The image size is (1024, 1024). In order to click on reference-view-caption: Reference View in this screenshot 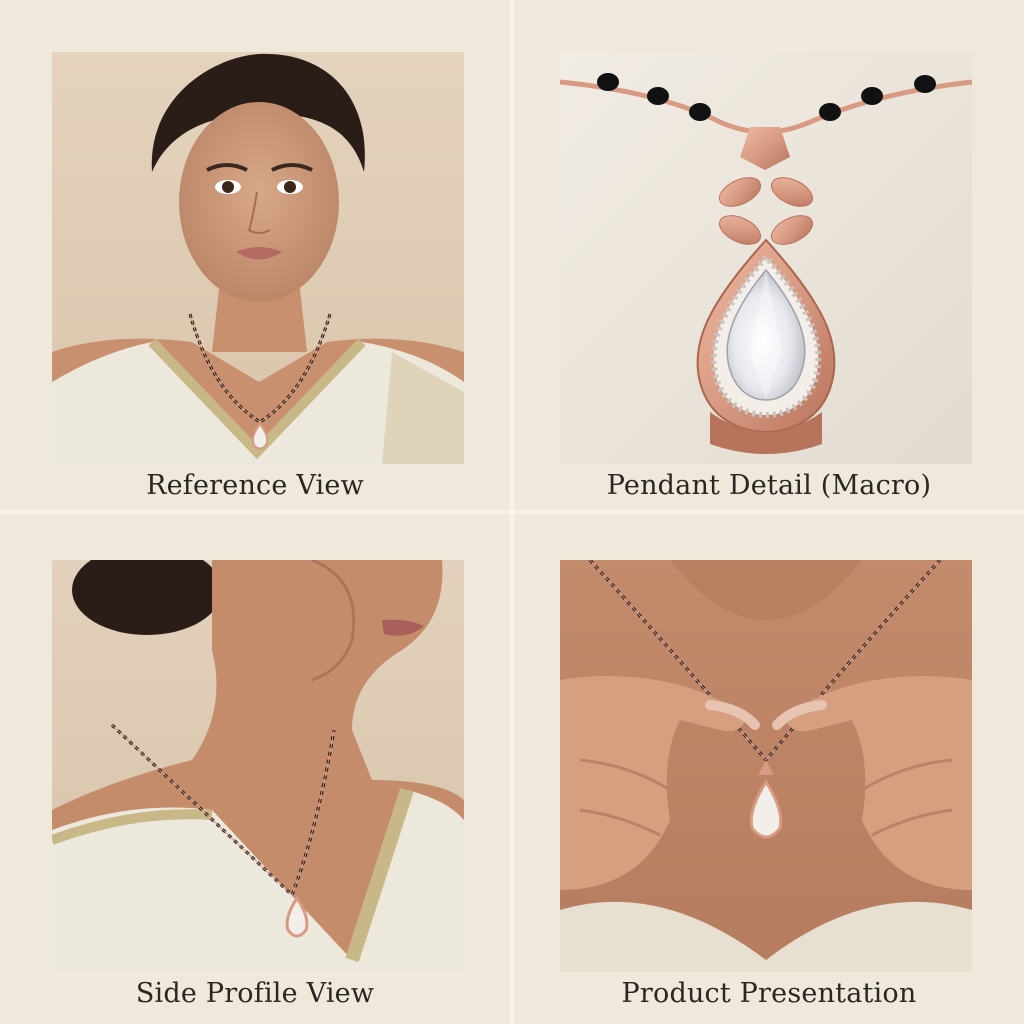, I will do `click(255, 485)`.